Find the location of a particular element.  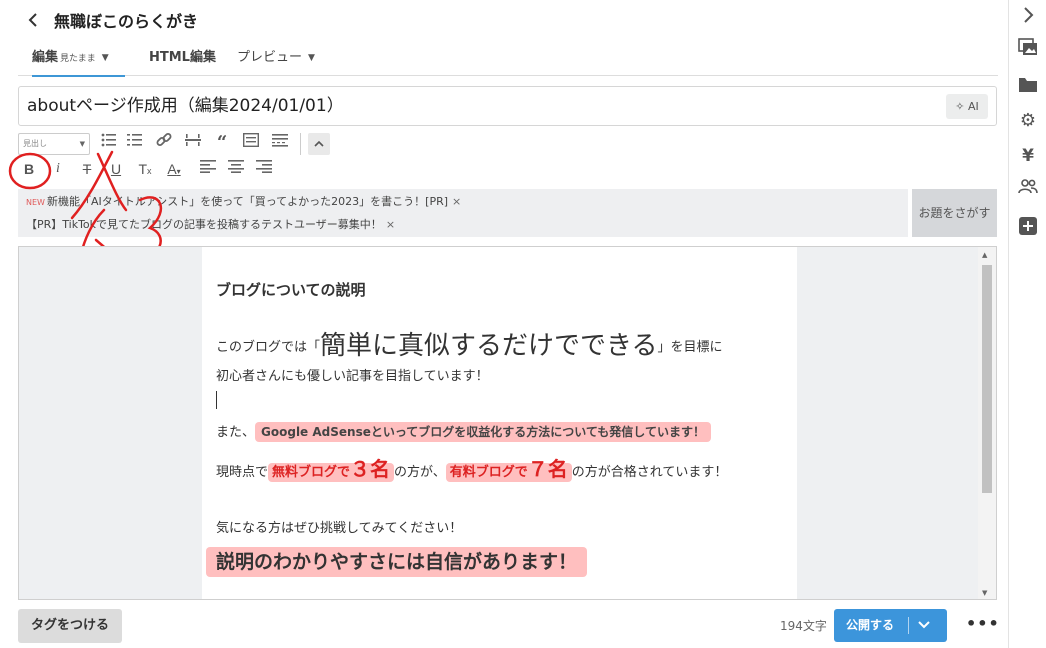

emphasis-count: ３名 is located at coordinates (370, 469).